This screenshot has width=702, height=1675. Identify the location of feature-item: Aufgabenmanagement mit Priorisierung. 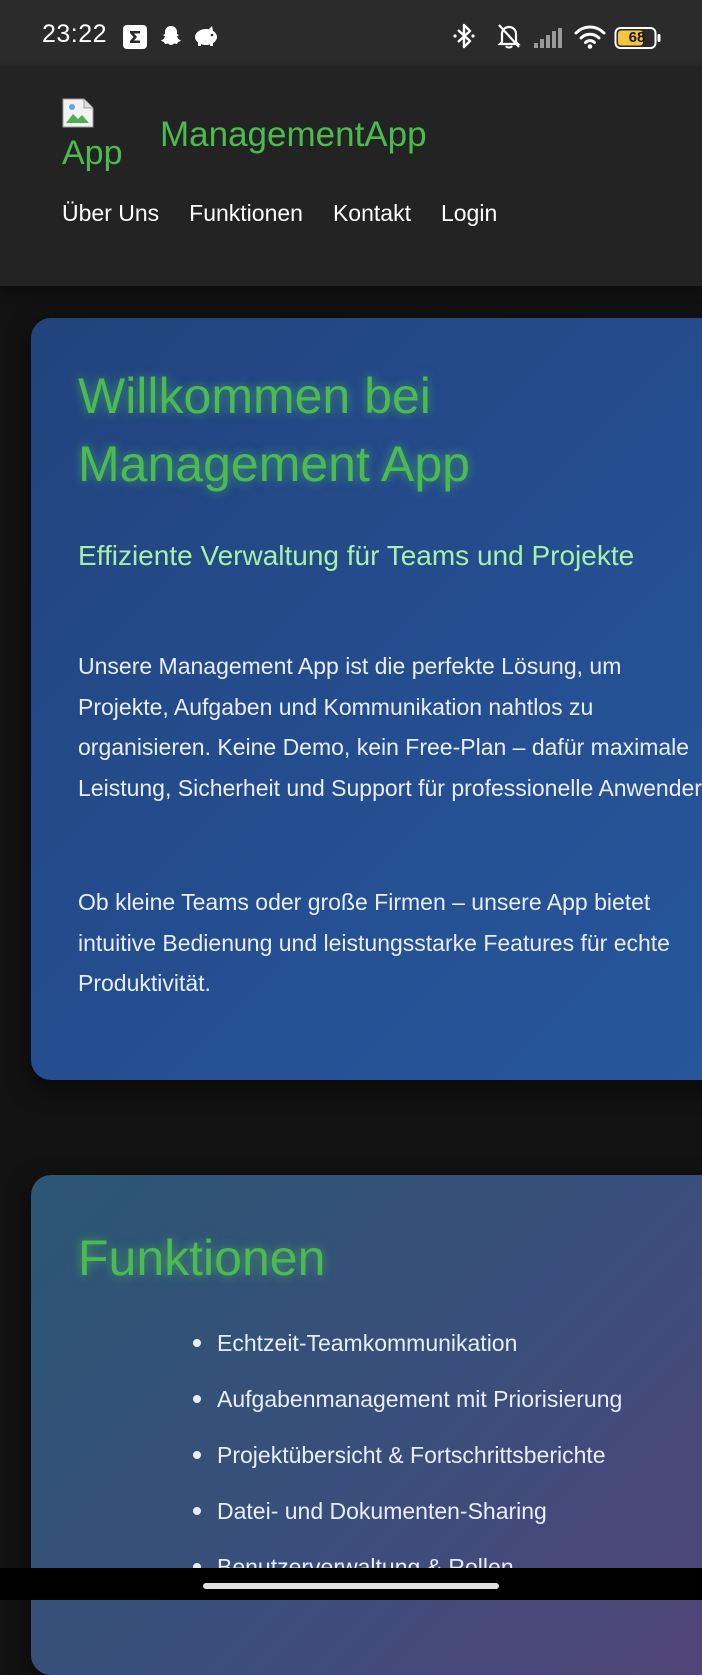
(407, 1399).